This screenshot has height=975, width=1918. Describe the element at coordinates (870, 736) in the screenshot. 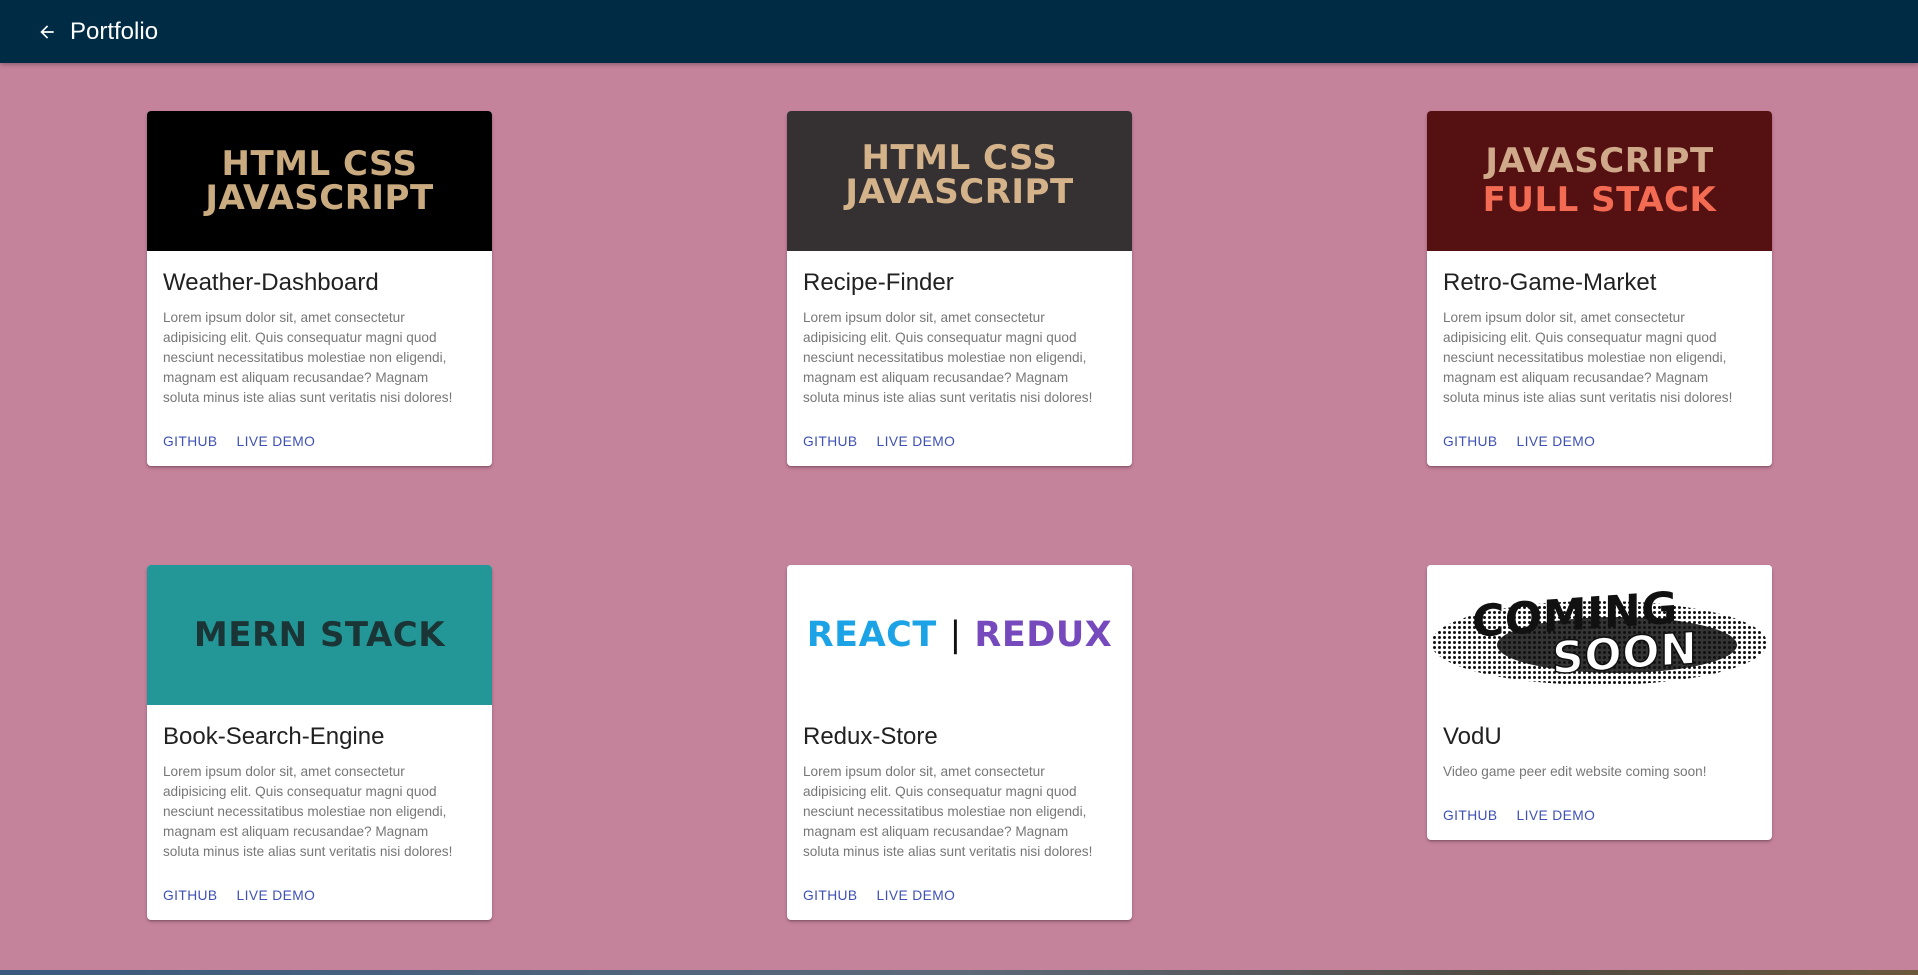

I see `project-title: Redux-Store` at that location.